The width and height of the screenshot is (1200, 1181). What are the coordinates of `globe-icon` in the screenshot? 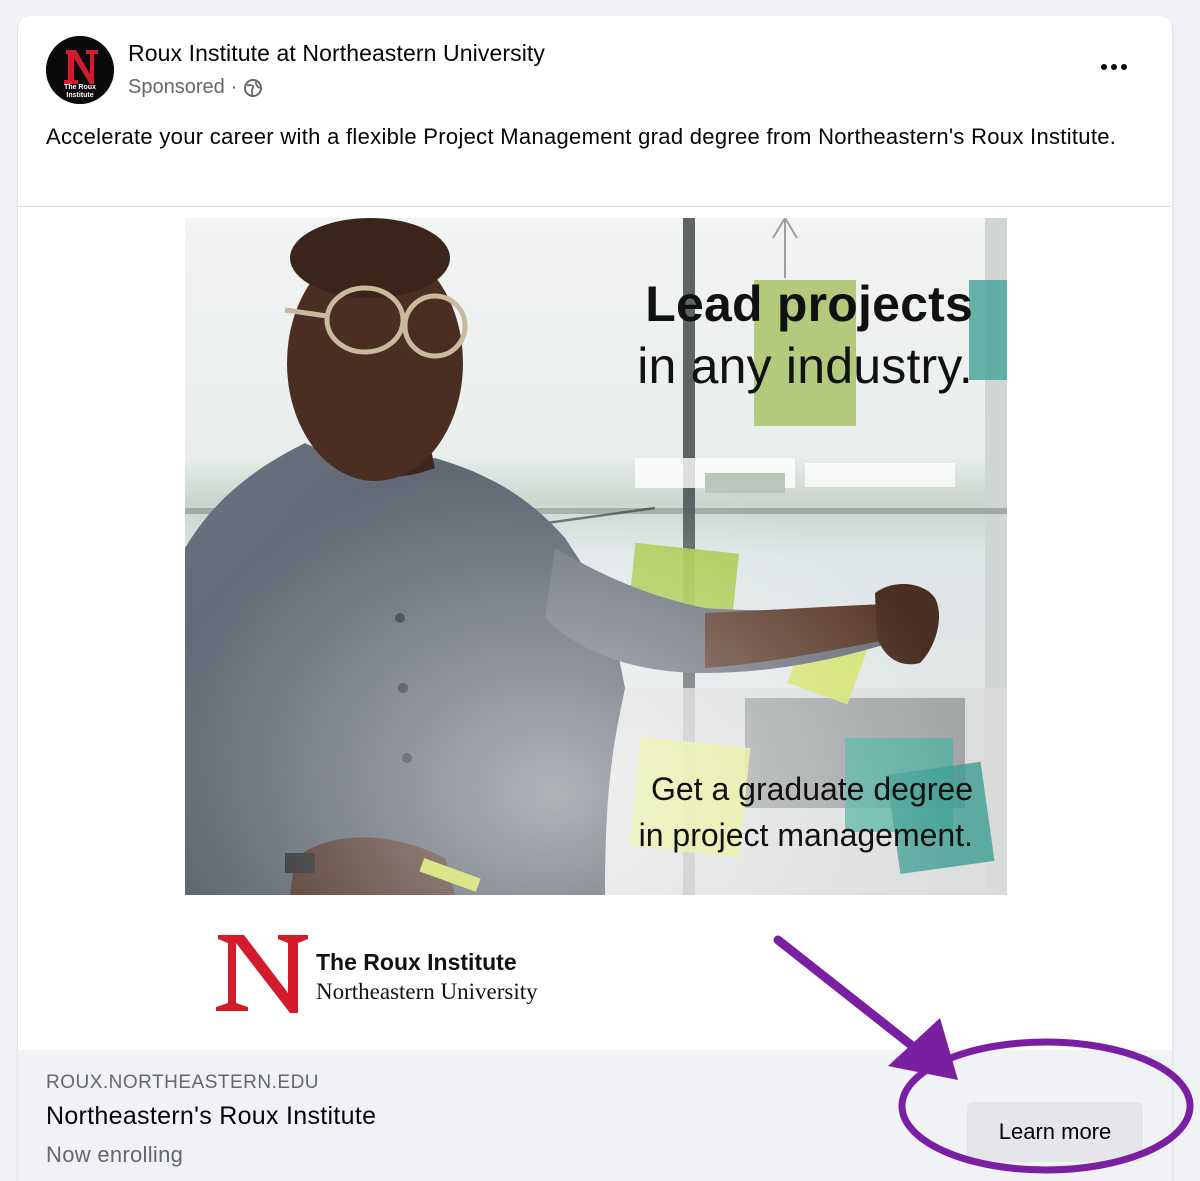 It's located at (253, 88).